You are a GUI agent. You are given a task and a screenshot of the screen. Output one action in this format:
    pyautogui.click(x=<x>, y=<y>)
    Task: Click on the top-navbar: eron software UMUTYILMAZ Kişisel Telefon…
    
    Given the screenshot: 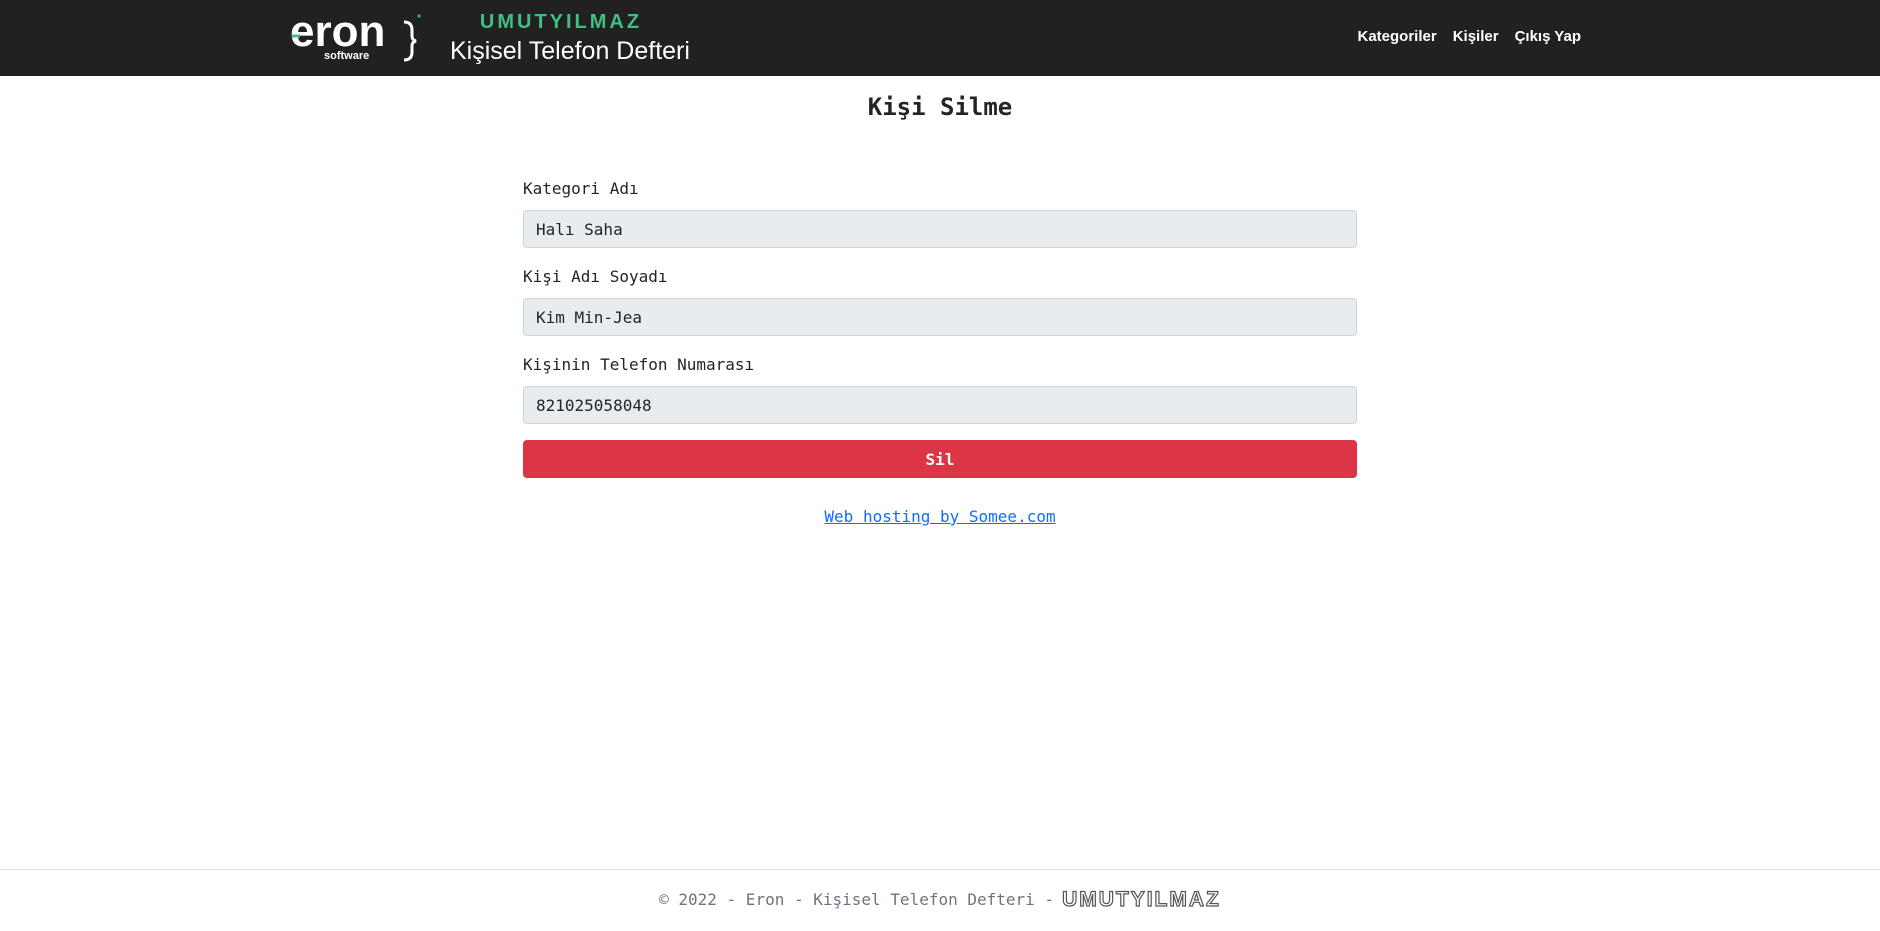 What is the action you would take?
    pyautogui.click(x=940, y=38)
    